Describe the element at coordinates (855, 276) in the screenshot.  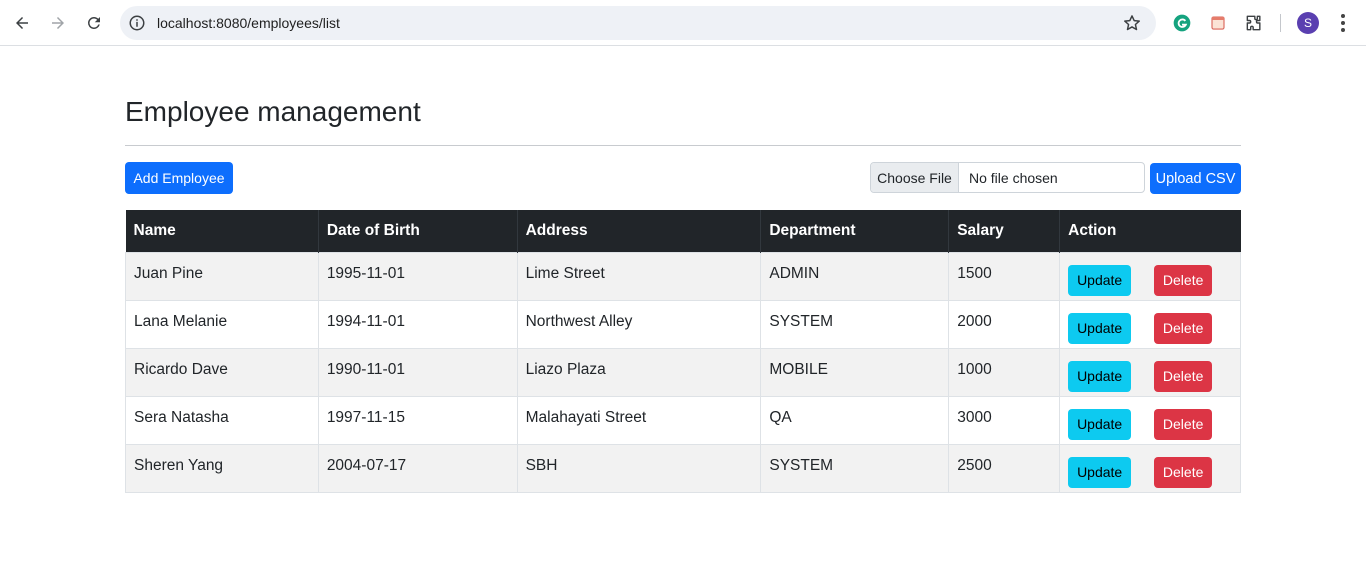
I see `cell-department: ADMIN` at that location.